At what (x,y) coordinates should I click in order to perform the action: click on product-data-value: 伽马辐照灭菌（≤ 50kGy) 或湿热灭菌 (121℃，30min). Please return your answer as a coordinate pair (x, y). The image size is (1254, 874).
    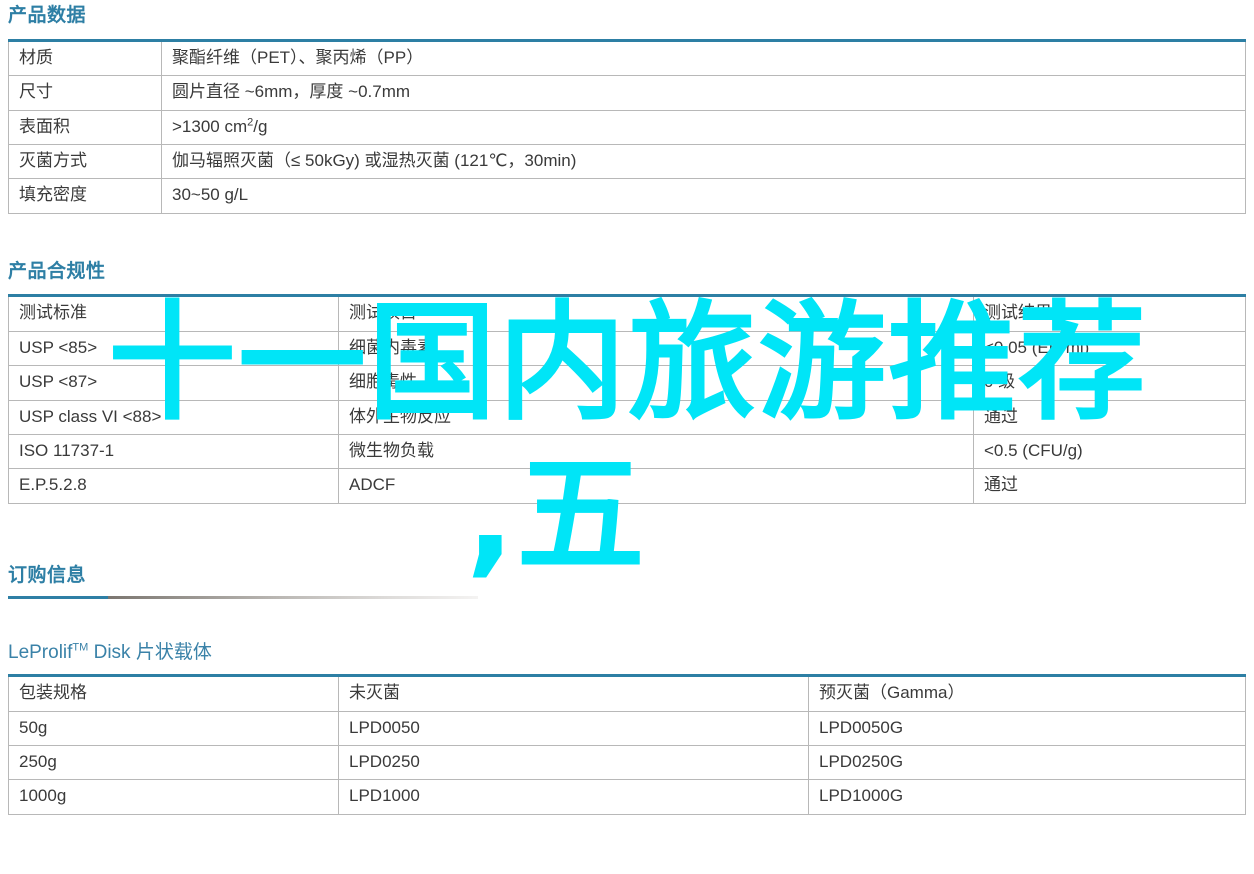
    Looking at the image, I should click on (703, 161).